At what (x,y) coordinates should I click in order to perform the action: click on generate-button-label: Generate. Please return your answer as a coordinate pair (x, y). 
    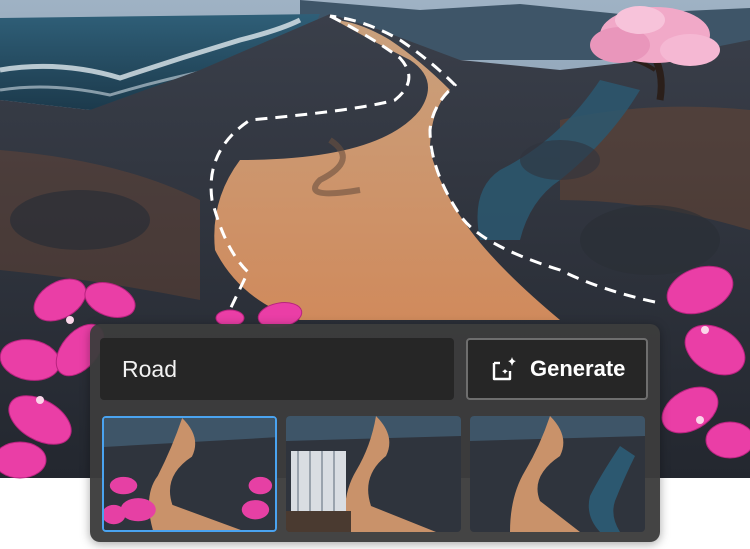
    Looking at the image, I should click on (578, 368).